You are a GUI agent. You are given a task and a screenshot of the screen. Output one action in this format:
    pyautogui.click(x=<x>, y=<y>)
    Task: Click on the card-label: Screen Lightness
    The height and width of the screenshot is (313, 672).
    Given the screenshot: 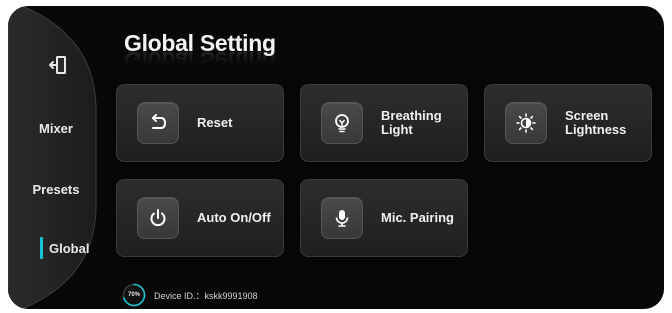 What is the action you would take?
    pyautogui.click(x=596, y=122)
    